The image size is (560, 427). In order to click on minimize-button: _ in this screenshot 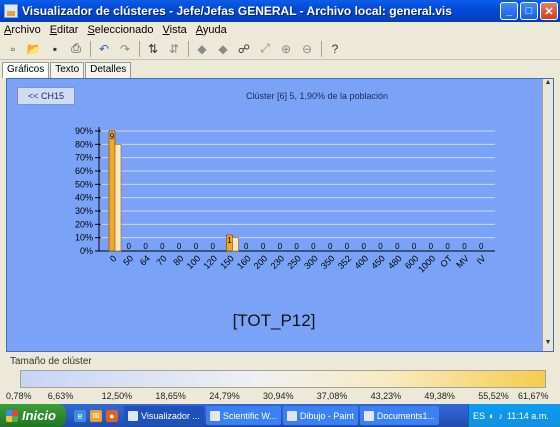, I will do `click(509, 11)`.